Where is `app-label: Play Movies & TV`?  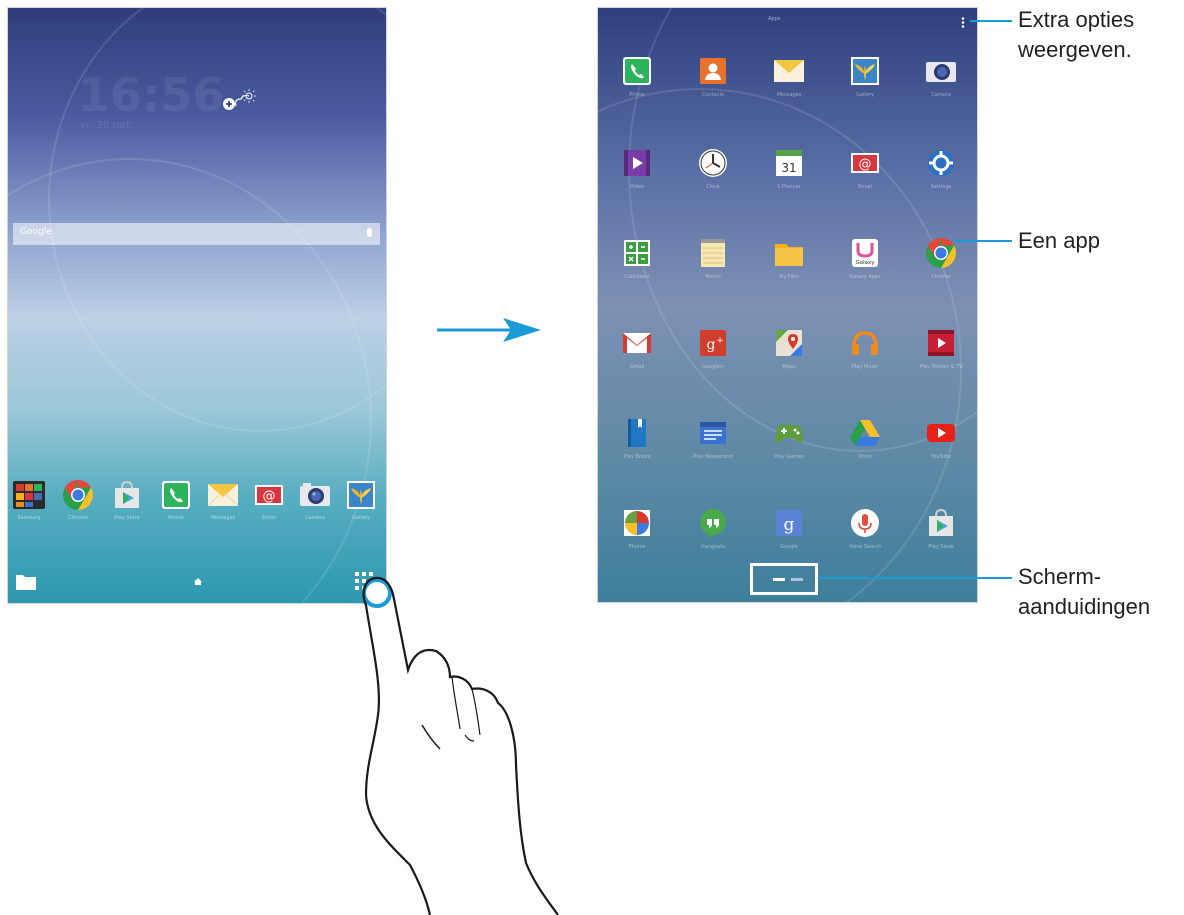 app-label: Play Movies & TV is located at coordinates (941, 367).